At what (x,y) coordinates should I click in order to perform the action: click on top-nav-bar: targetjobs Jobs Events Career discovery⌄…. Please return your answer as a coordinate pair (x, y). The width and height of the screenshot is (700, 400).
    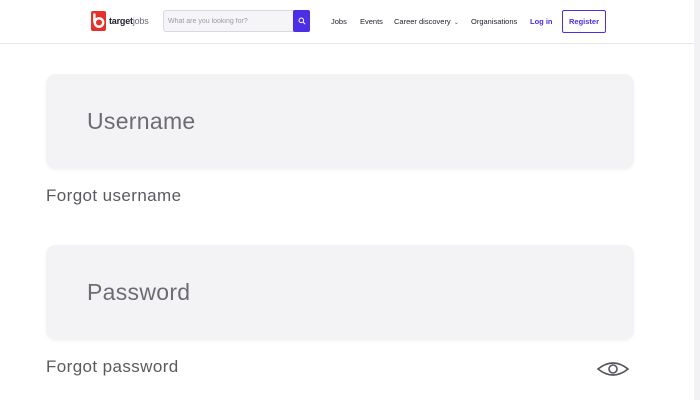
    Looking at the image, I should click on (350, 22).